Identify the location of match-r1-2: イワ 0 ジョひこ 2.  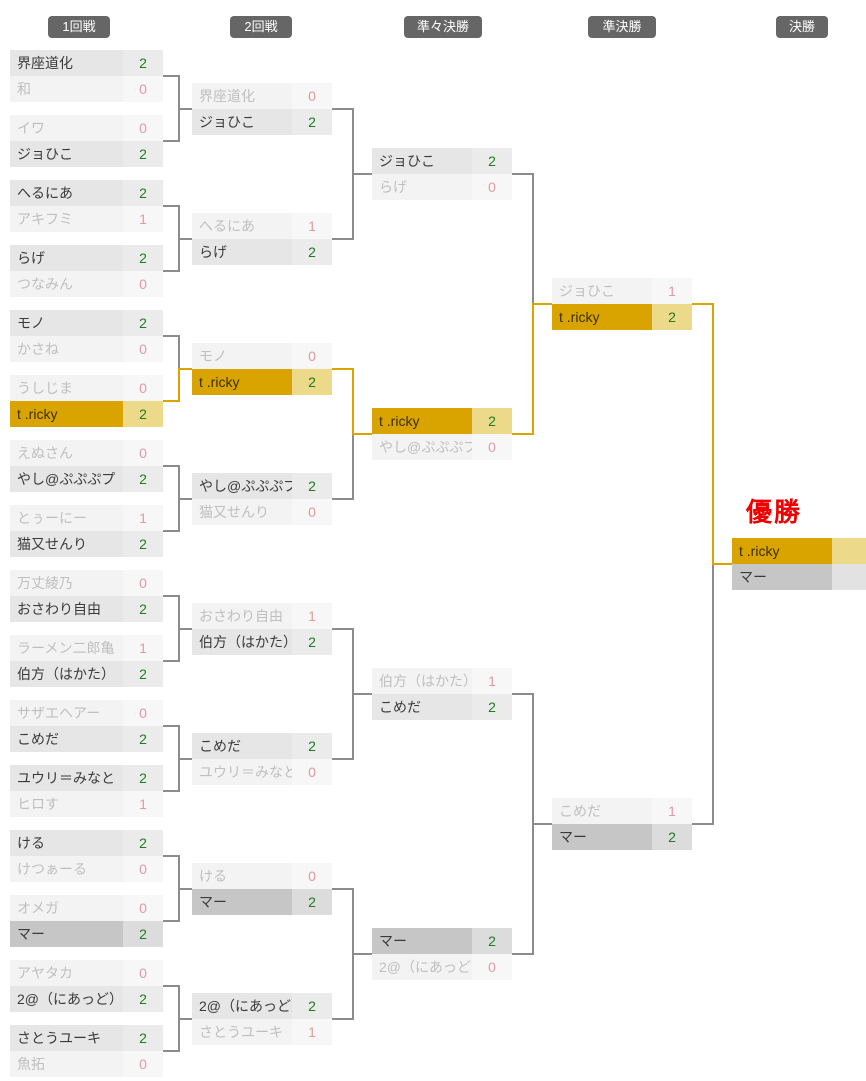
(86, 141).